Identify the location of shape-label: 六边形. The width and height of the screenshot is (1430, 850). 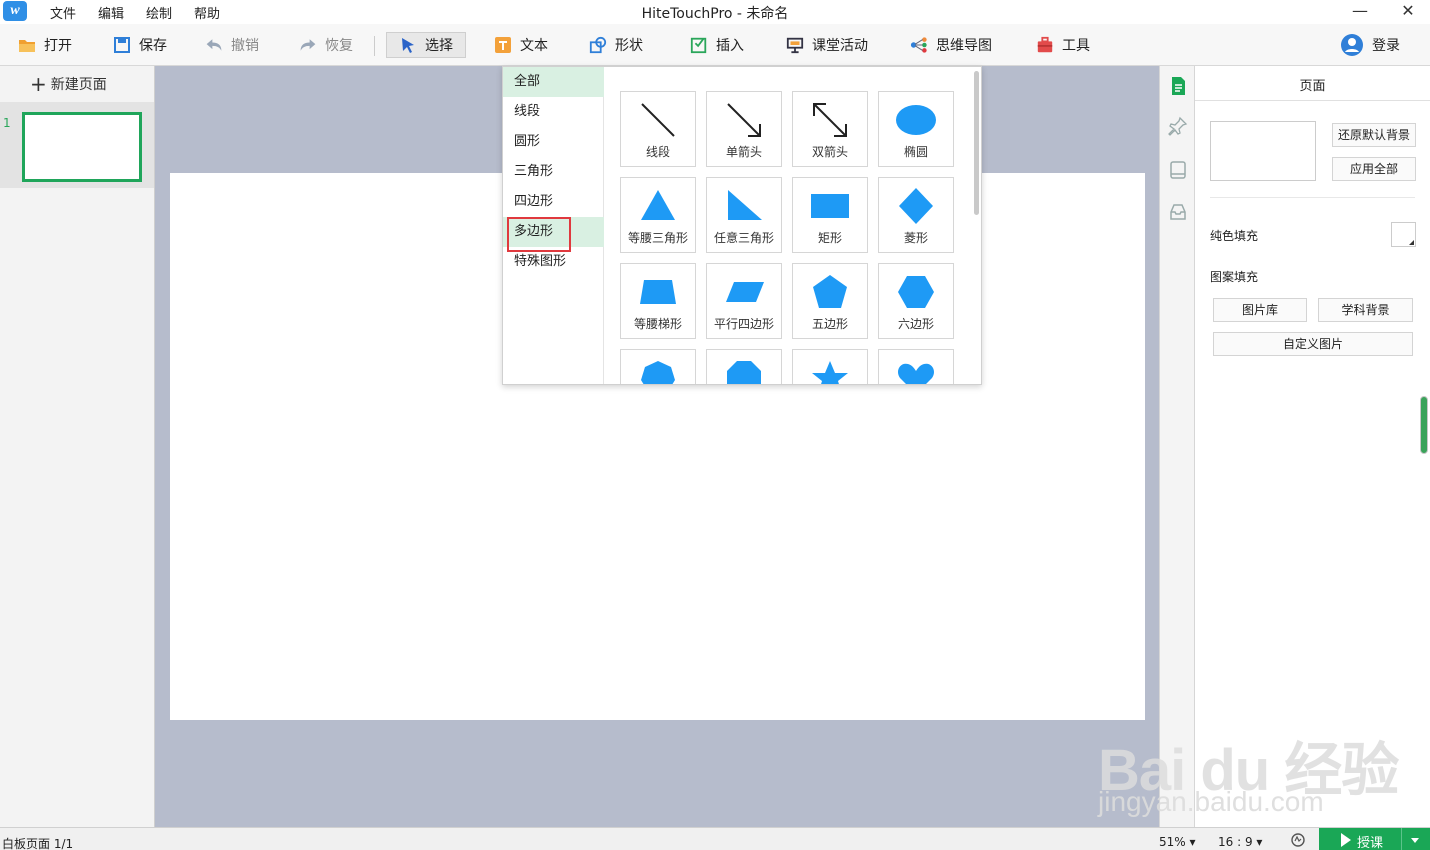
(915, 324).